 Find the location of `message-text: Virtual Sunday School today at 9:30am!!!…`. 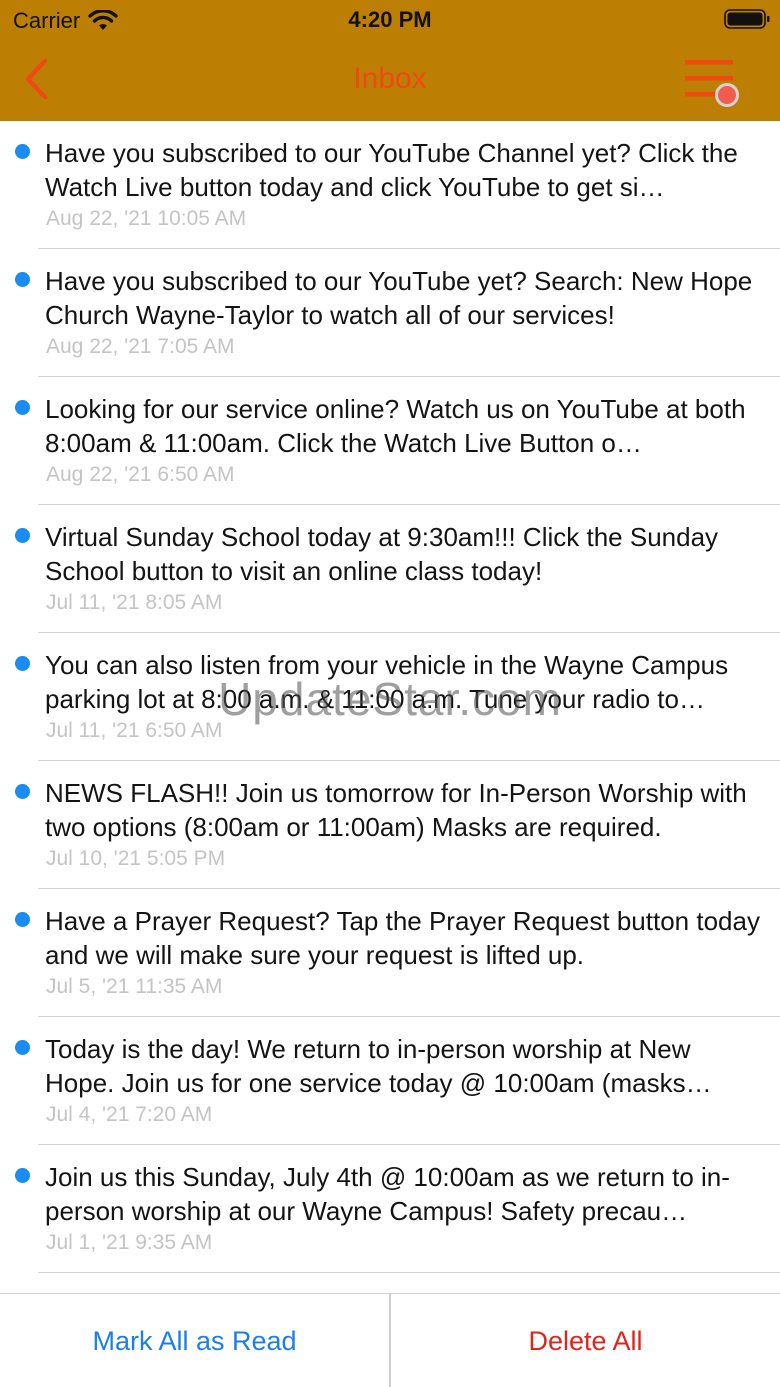

message-text: Virtual Sunday School today at 9:30am!!!… is located at coordinates (382, 554).